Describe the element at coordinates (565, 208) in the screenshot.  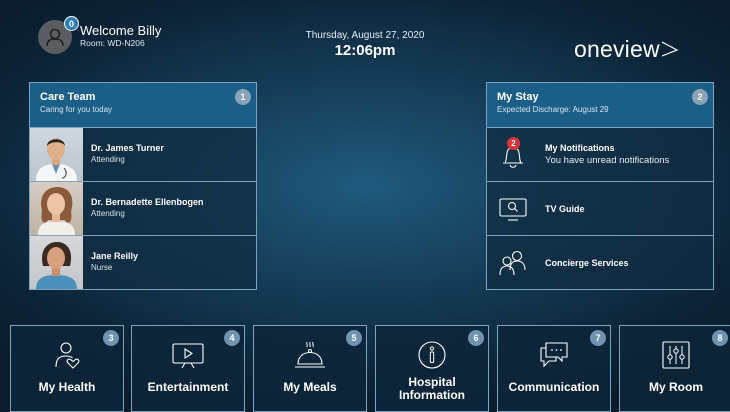
I see `tv-guide-label: TV Guide` at that location.